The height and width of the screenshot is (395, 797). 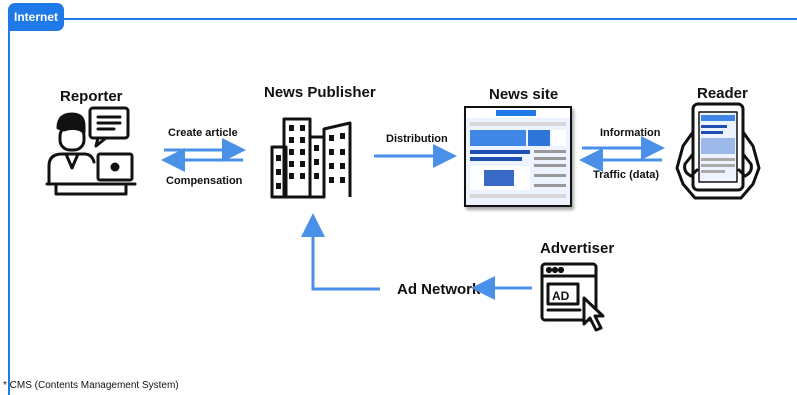 What do you see at coordinates (340, 252) in the screenshot?
I see `network-to-publisher-arrow` at bounding box center [340, 252].